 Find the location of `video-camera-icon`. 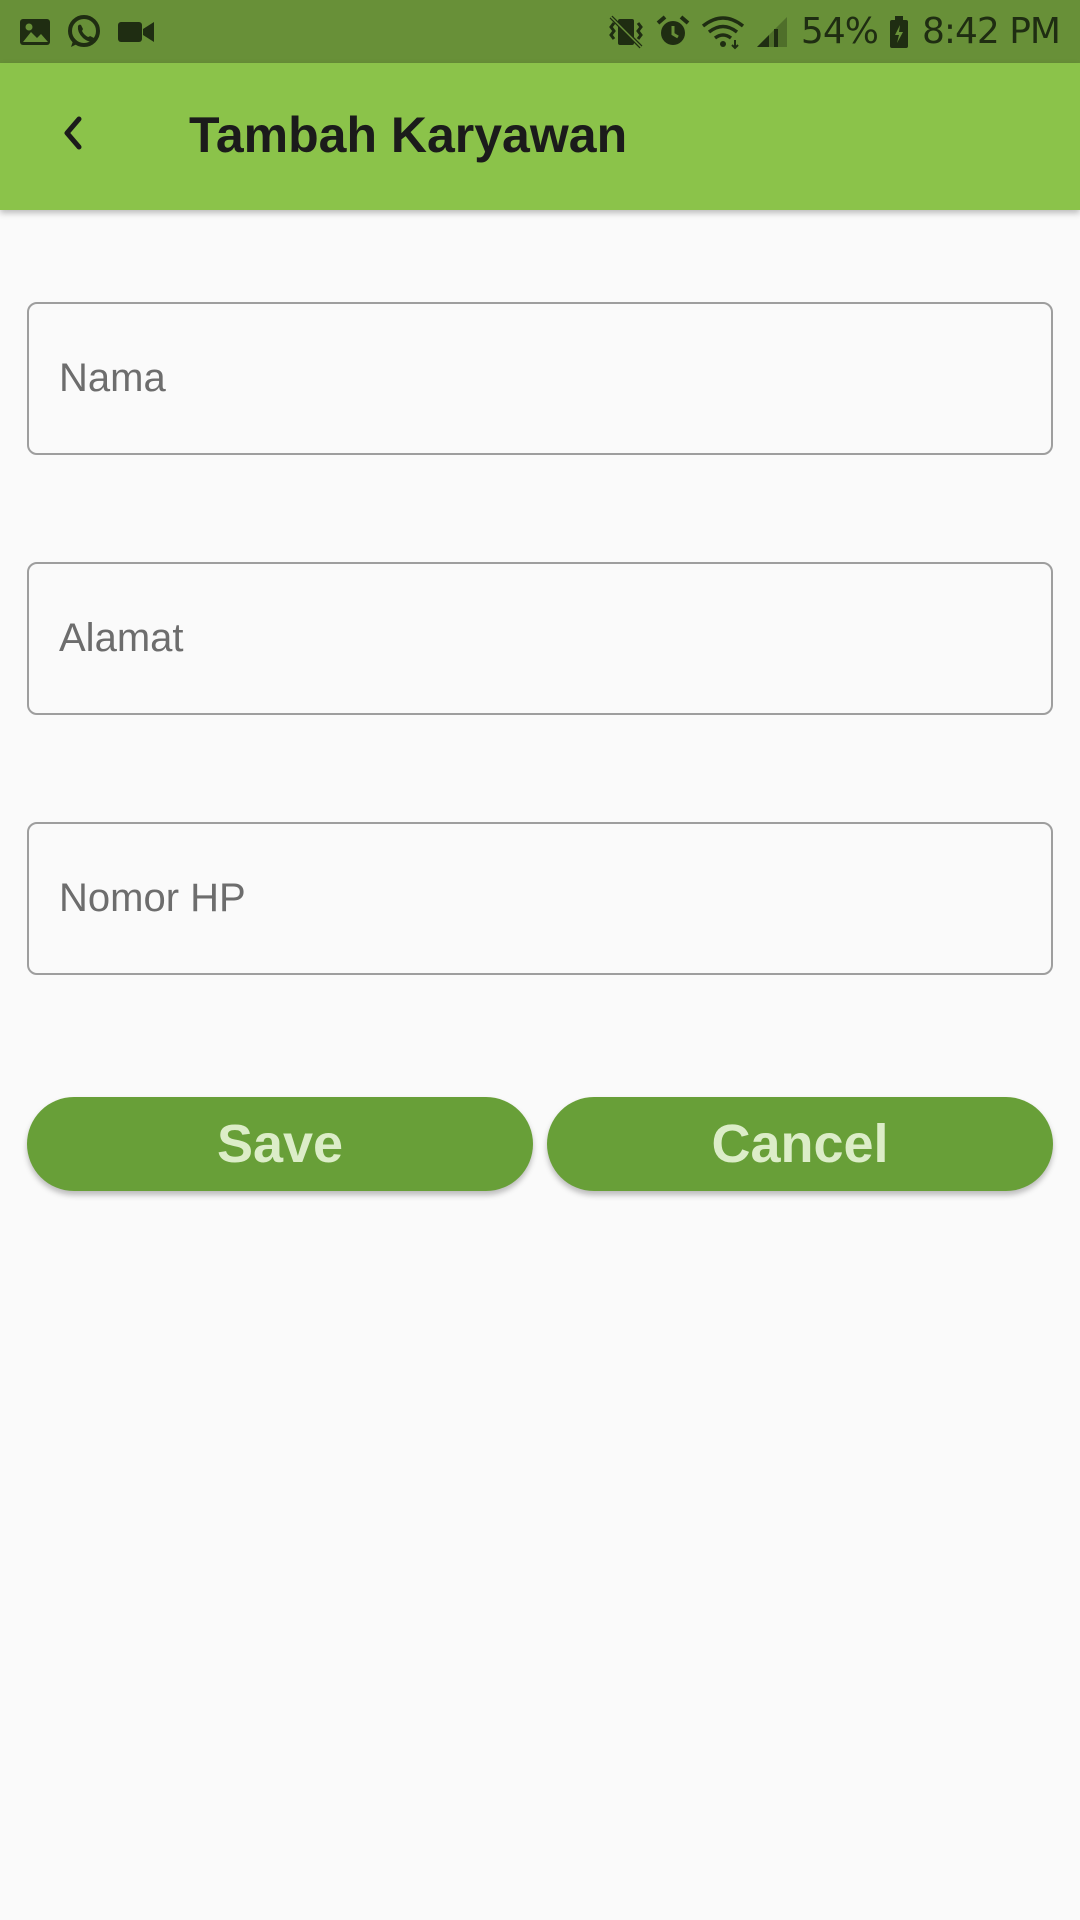

video-camera-icon is located at coordinates (136, 31).